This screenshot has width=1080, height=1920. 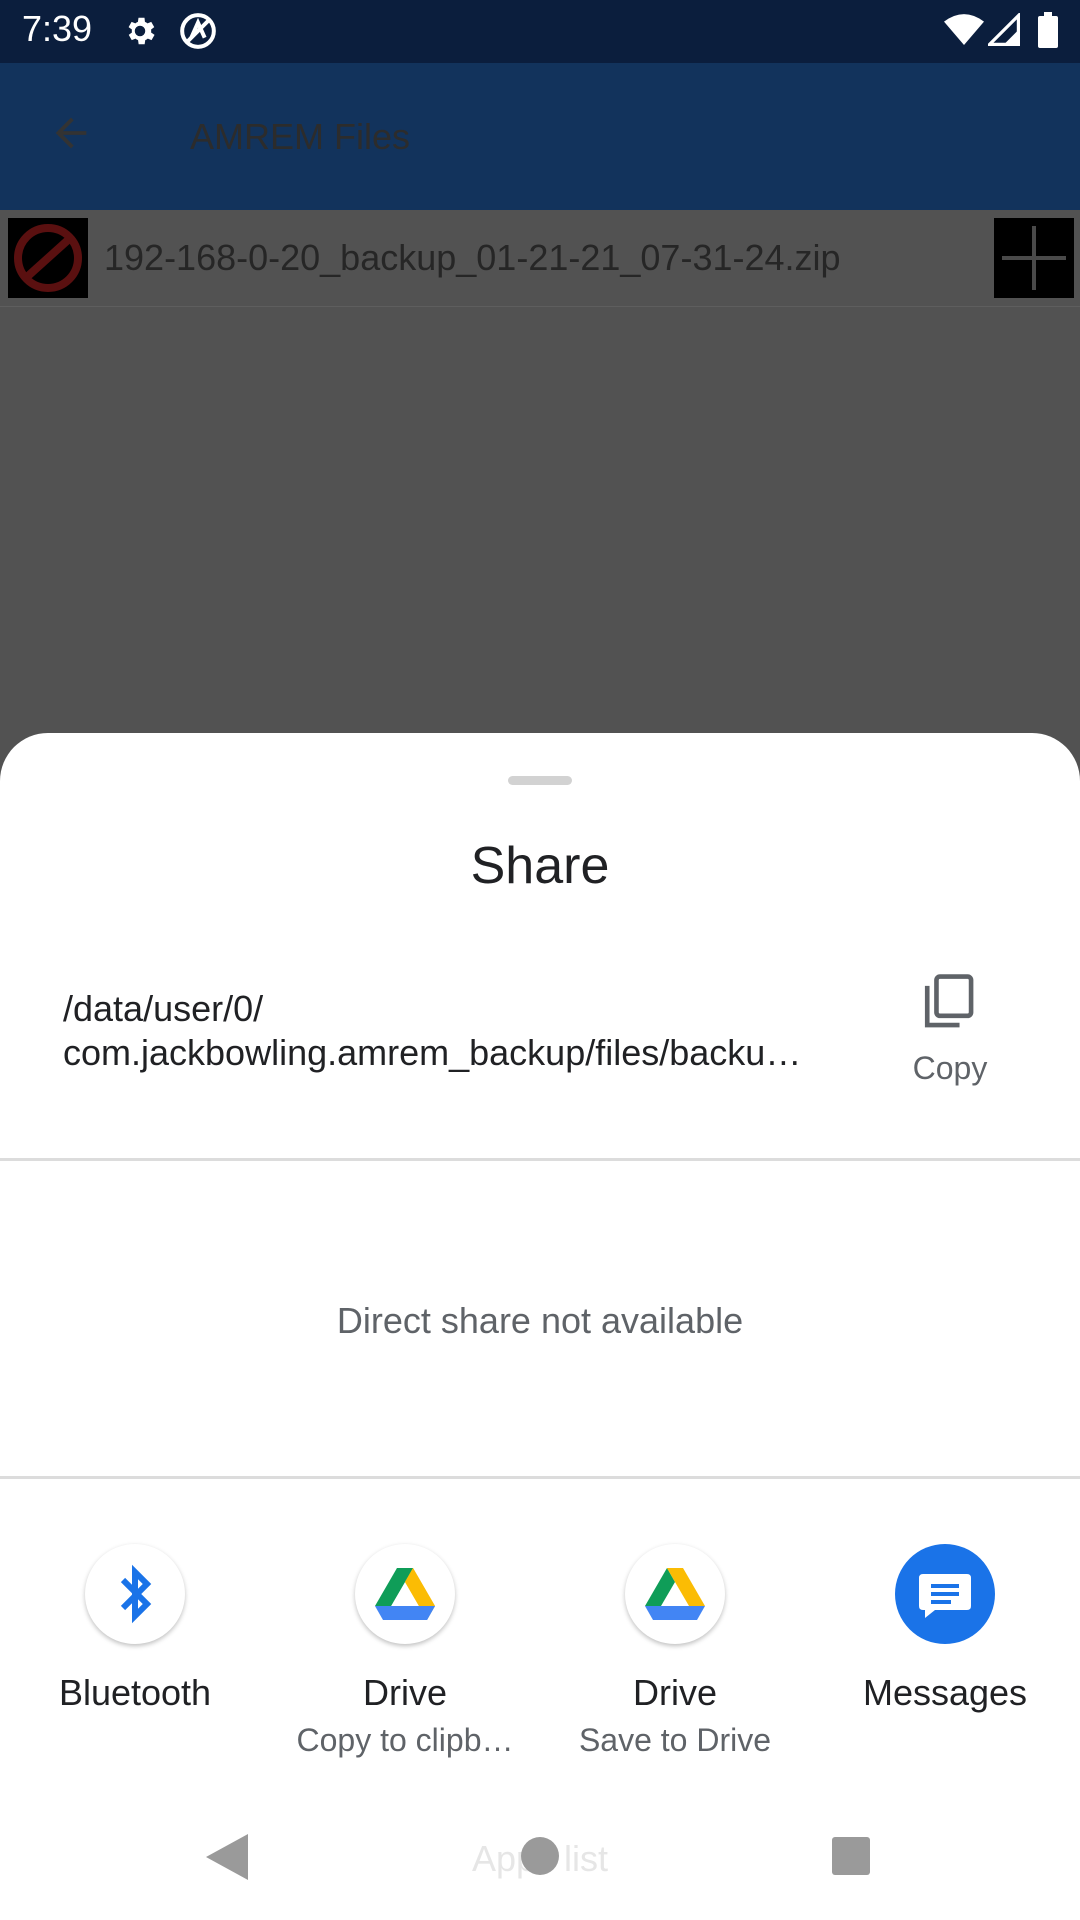 What do you see at coordinates (135, 1594) in the screenshot?
I see `bluetooth-icon` at bounding box center [135, 1594].